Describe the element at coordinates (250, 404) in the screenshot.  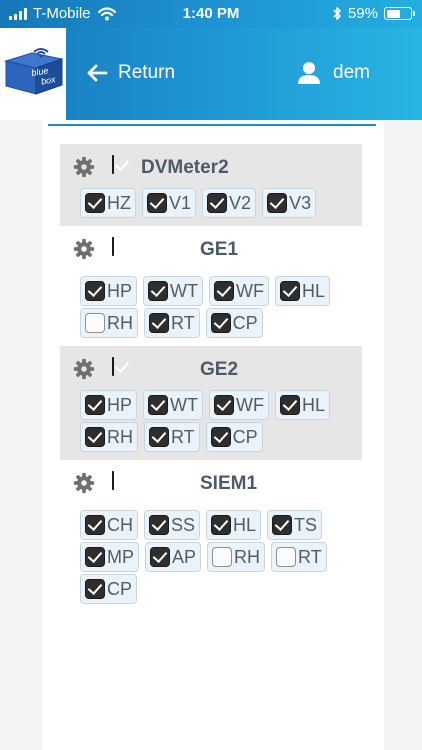
I see `metric-label: WF` at that location.